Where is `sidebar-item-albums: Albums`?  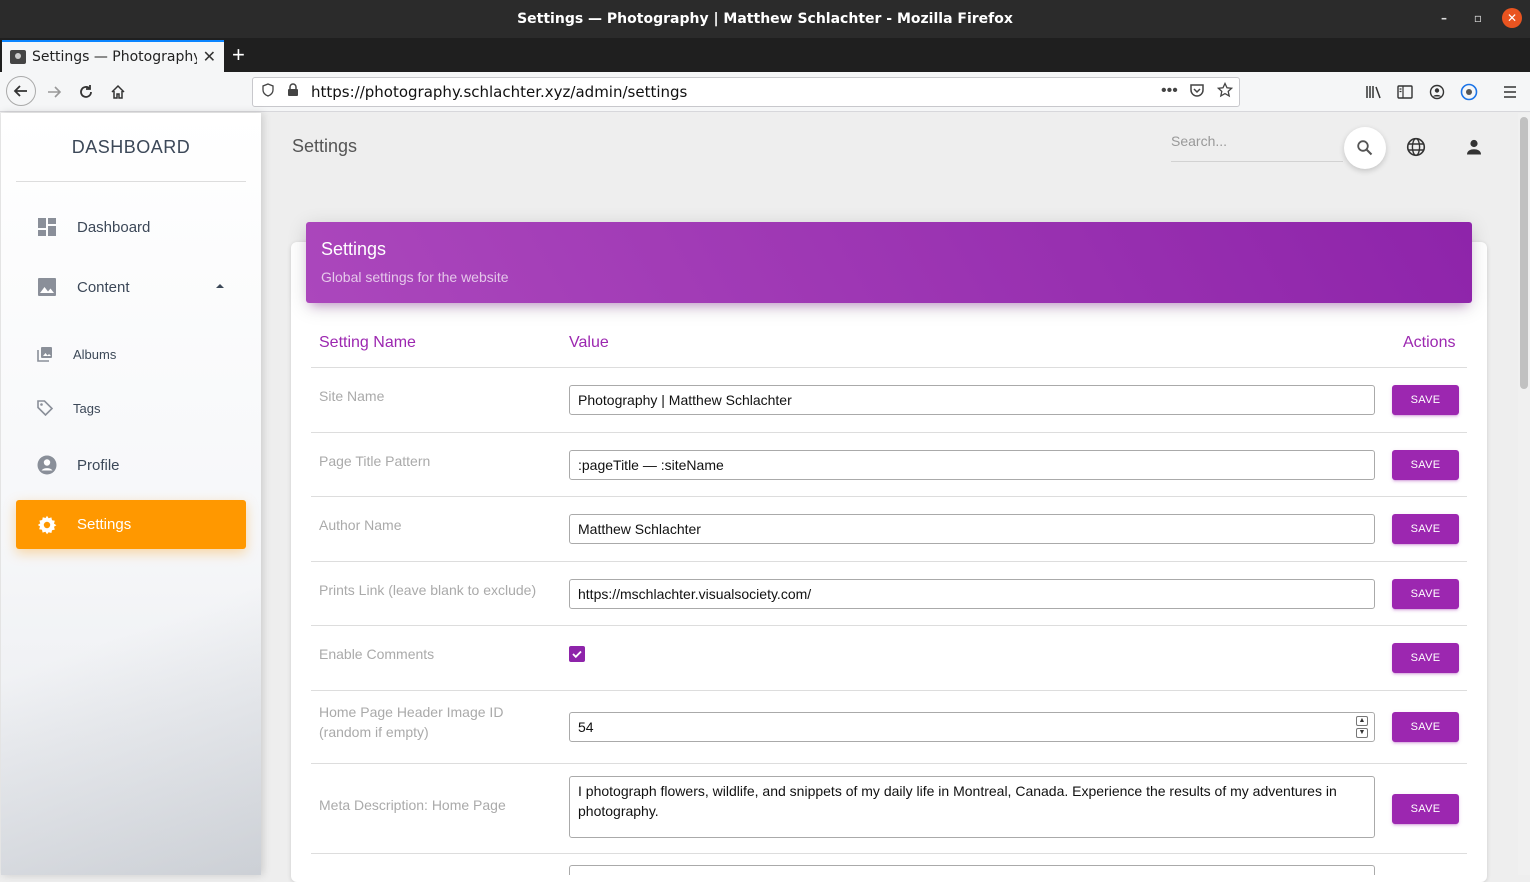
sidebar-item-albums: Albums is located at coordinates (131, 354).